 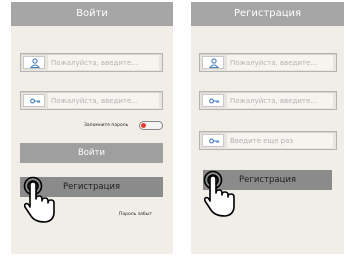 I want to click on login-button: Войти, so click(x=91, y=153).